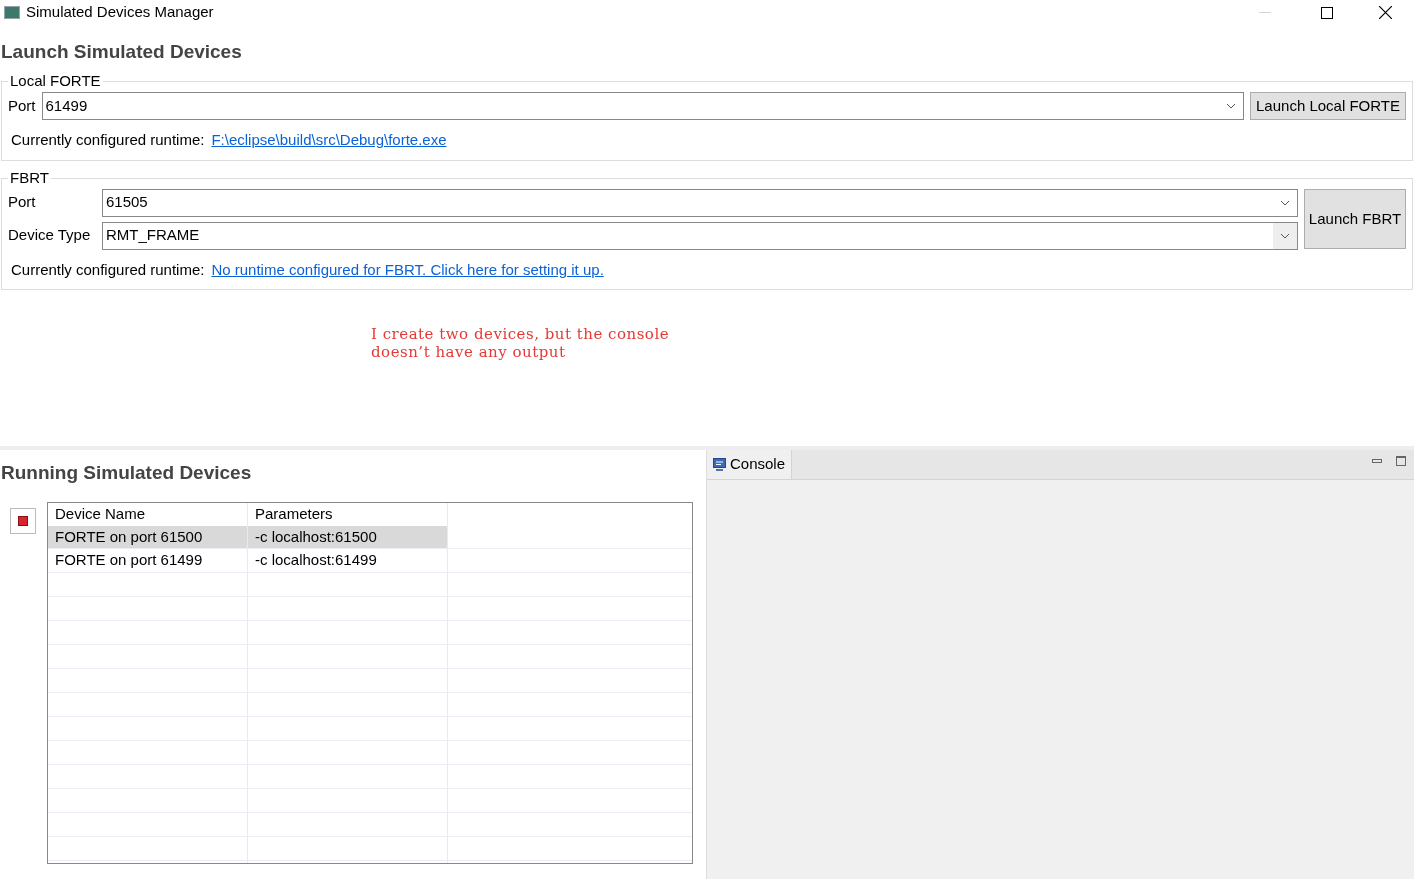  I want to click on column-header: Parameters, so click(348, 514).